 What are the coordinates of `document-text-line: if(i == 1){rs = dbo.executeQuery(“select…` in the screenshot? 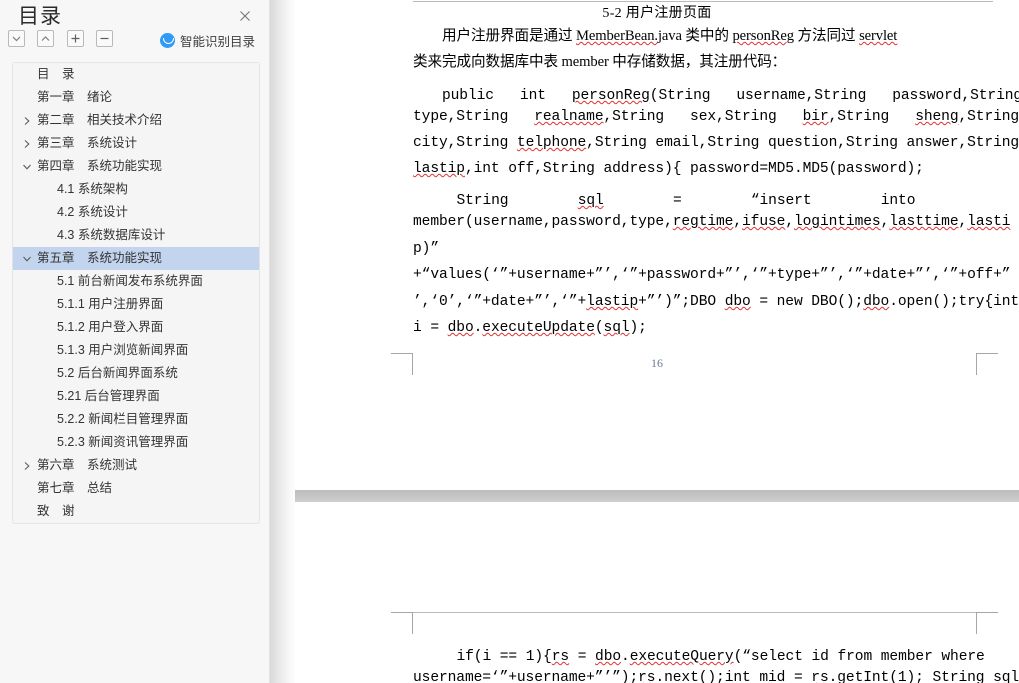 It's located at (699, 657).